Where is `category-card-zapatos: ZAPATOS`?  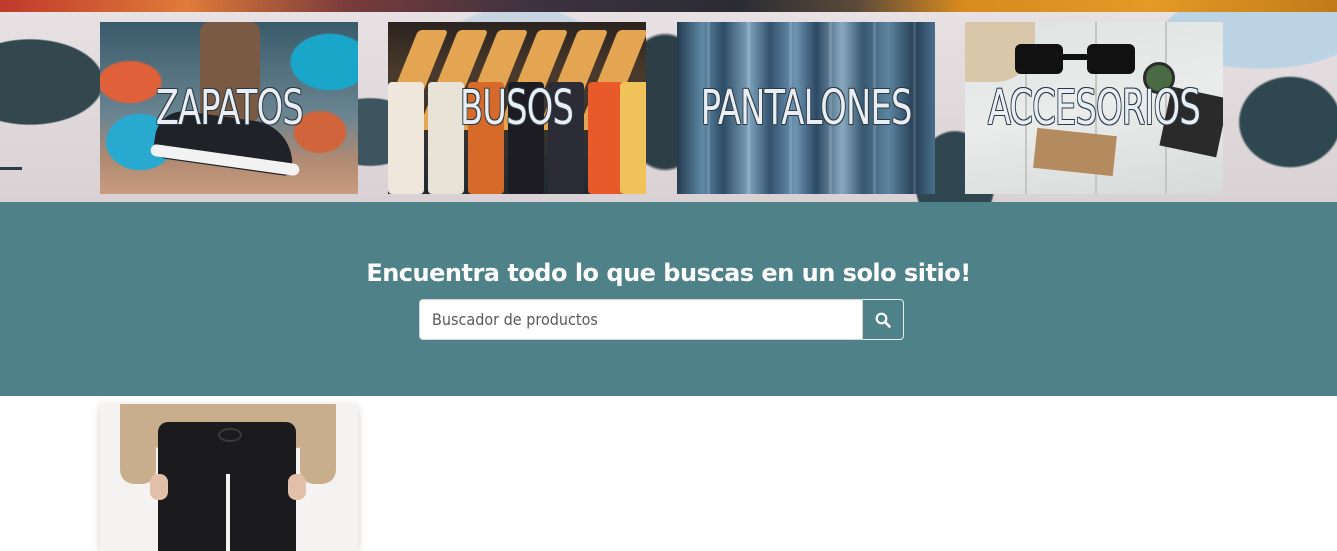 category-card-zapatos: ZAPATOS is located at coordinates (229, 108).